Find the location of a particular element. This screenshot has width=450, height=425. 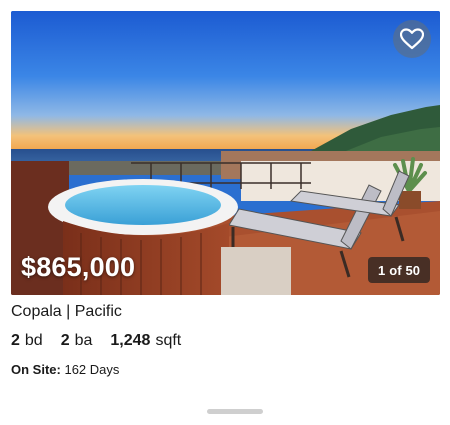

on-site-label: On Site: is located at coordinates (36, 369).